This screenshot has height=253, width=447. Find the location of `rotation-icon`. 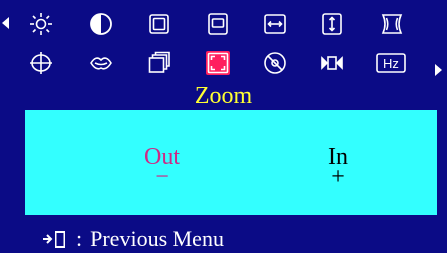

rotation-icon is located at coordinates (41, 63).